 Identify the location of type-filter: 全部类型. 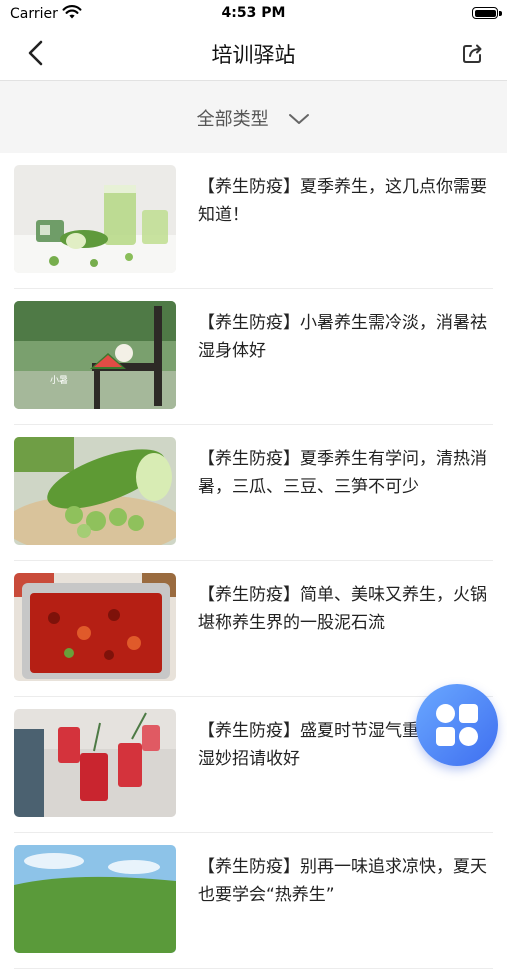
(253, 117).